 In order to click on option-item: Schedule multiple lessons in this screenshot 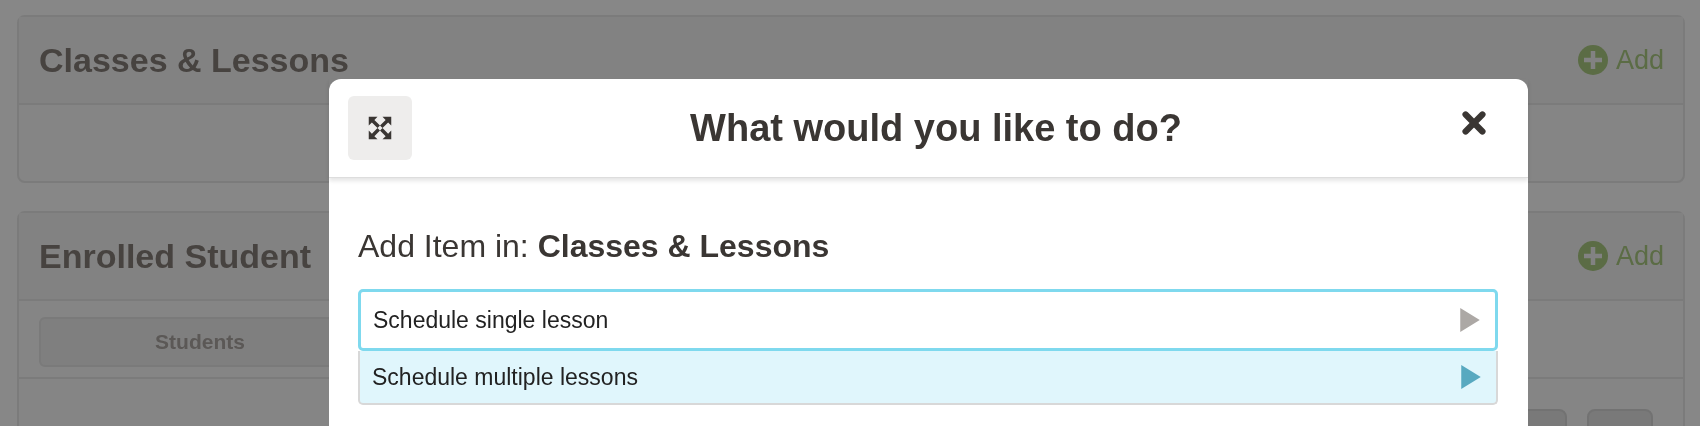, I will do `click(928, 378)`.